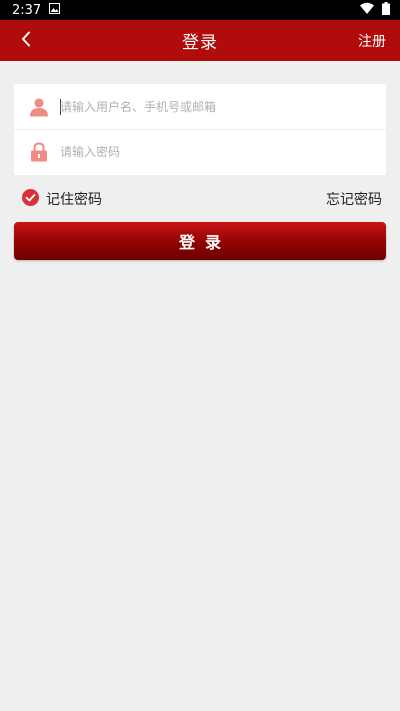  I want to click on forgot-password-link: 忘记密码, so click(354, 199).